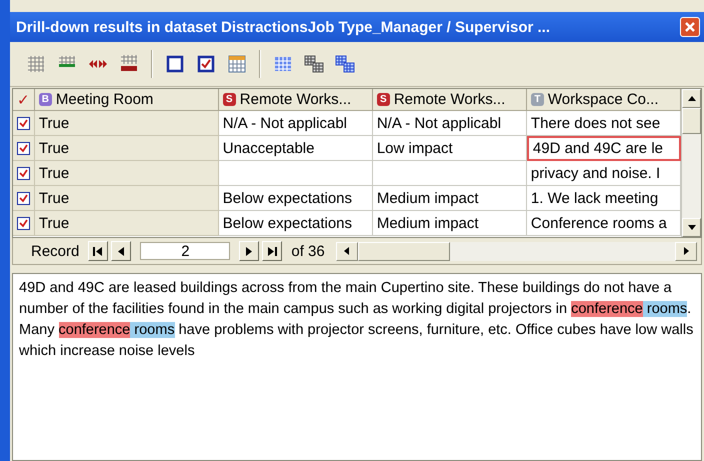 Image resolution: width=704 pixels, height=461 pixels. I want to click on type-badge: B, so click(45, 99).